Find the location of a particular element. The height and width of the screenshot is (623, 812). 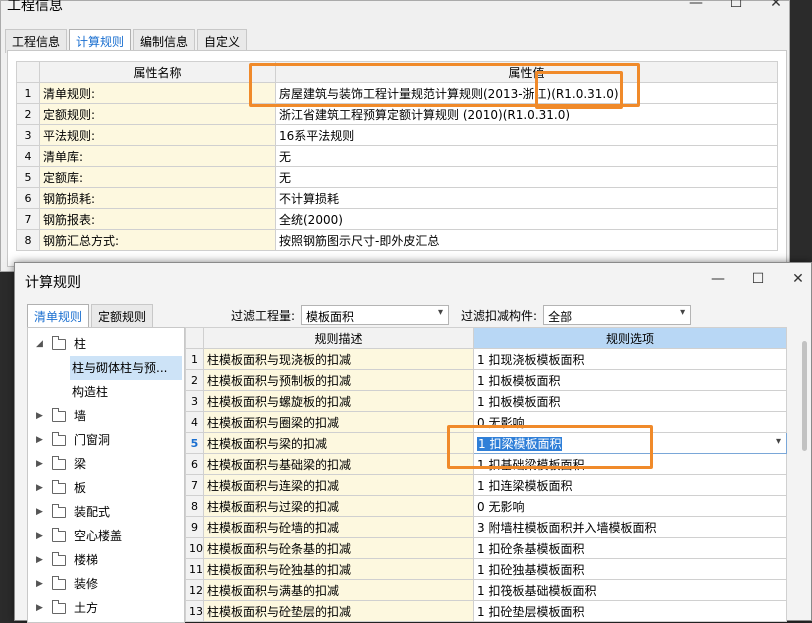

table-row: 12 柱模板面积与满基的扣减 1 扣筏板基础模板面积 is located at coordinates (486, 590).